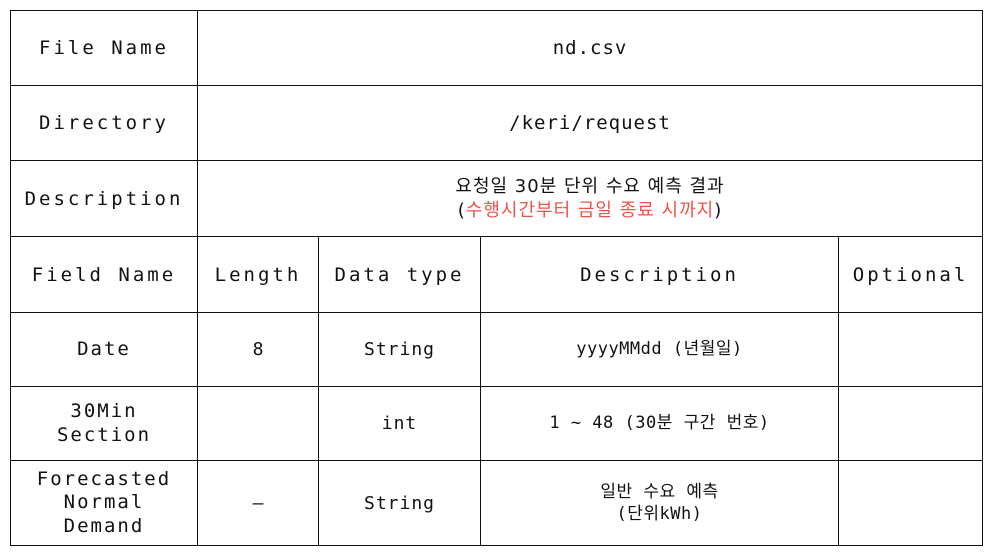  I want to click on column-header-description: Description, so click(659, 274).